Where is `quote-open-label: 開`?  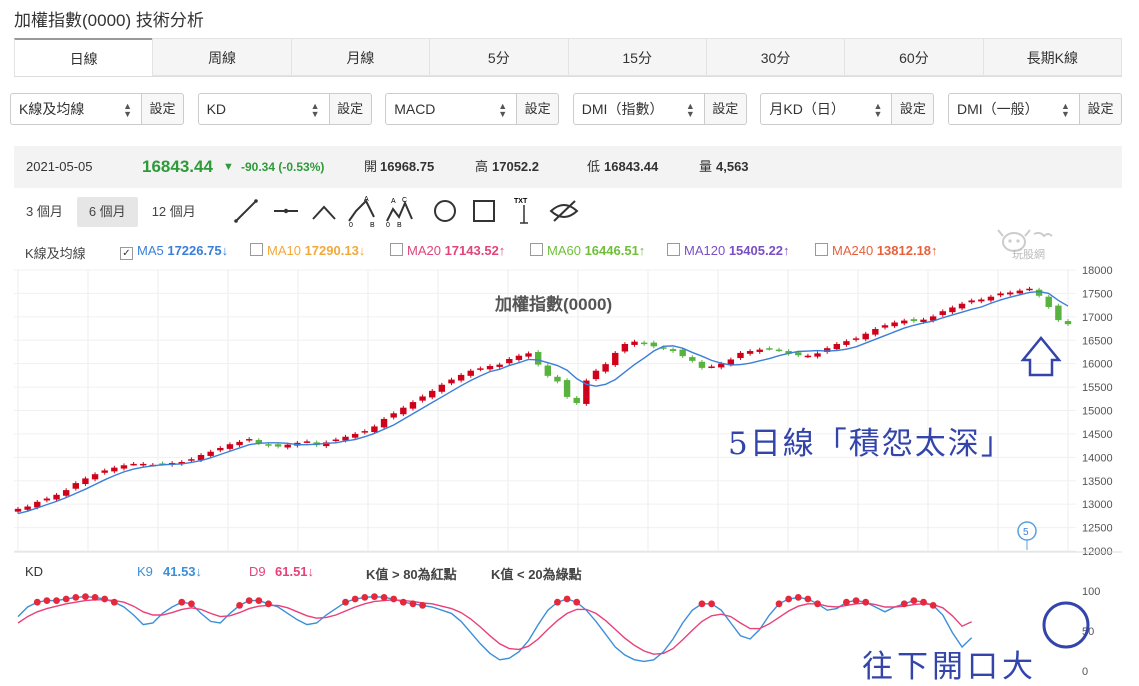 quote-open-label: 開 is located at coordinates (371, 166).